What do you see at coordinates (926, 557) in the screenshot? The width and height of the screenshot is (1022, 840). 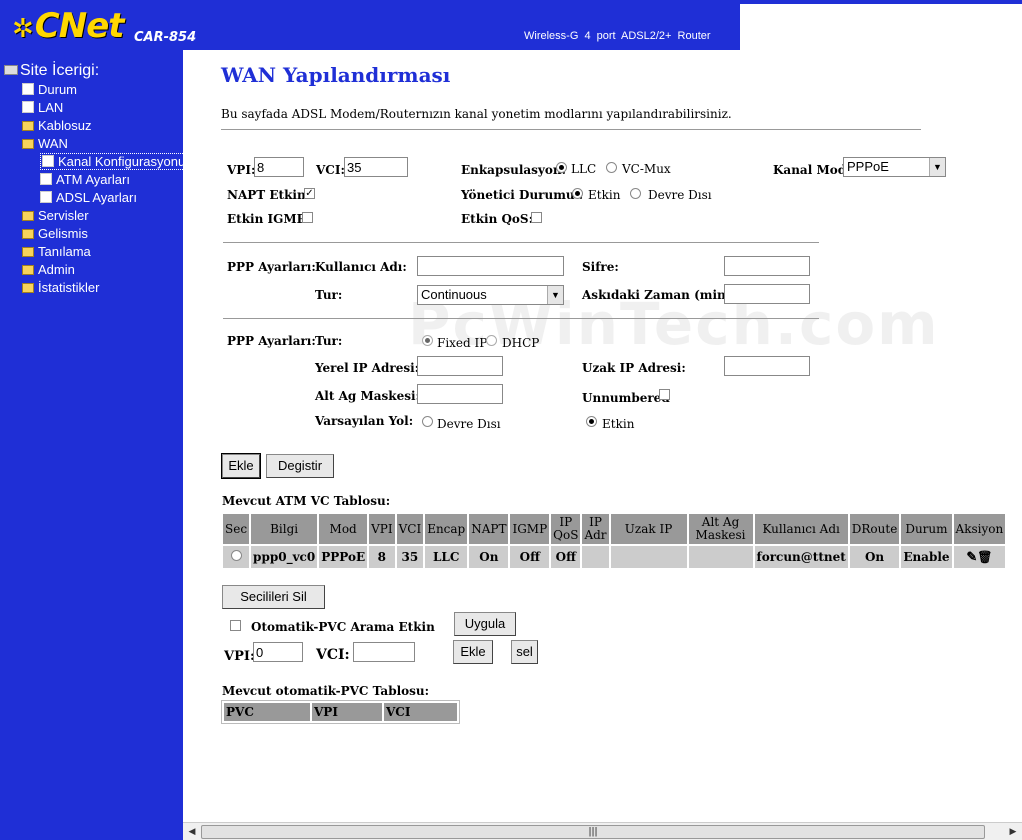 I see `cell-status: Enable` at bounding box center [926, 557].